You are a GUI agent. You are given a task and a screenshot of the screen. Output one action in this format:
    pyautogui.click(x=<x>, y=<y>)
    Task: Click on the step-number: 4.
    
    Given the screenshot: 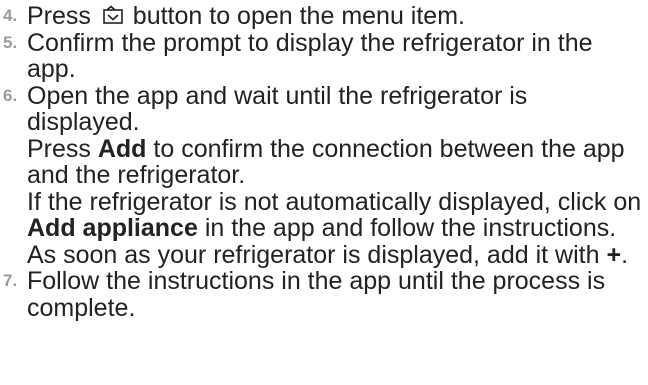 What is the action you would take?
    pyautogui.click(x=10, y=15)
    